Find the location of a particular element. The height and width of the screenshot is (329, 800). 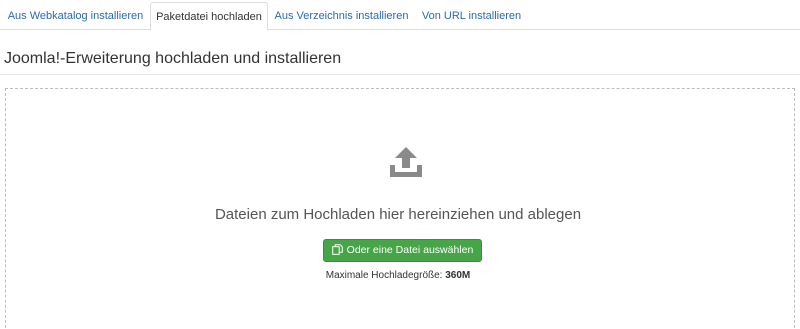

max-upload-size: Maximale Hochladegröße: 360M is located at coordinates (398, 275).